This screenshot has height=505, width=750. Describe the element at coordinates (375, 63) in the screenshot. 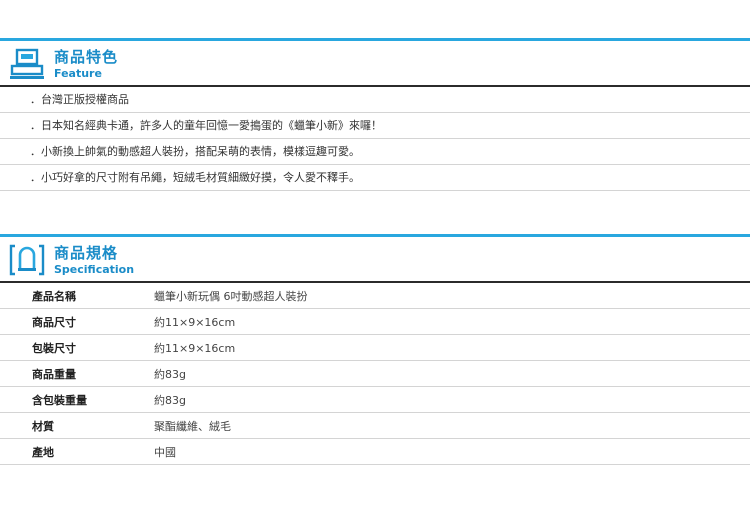

I see `feature-header: 商品特色 Feature` at that location.